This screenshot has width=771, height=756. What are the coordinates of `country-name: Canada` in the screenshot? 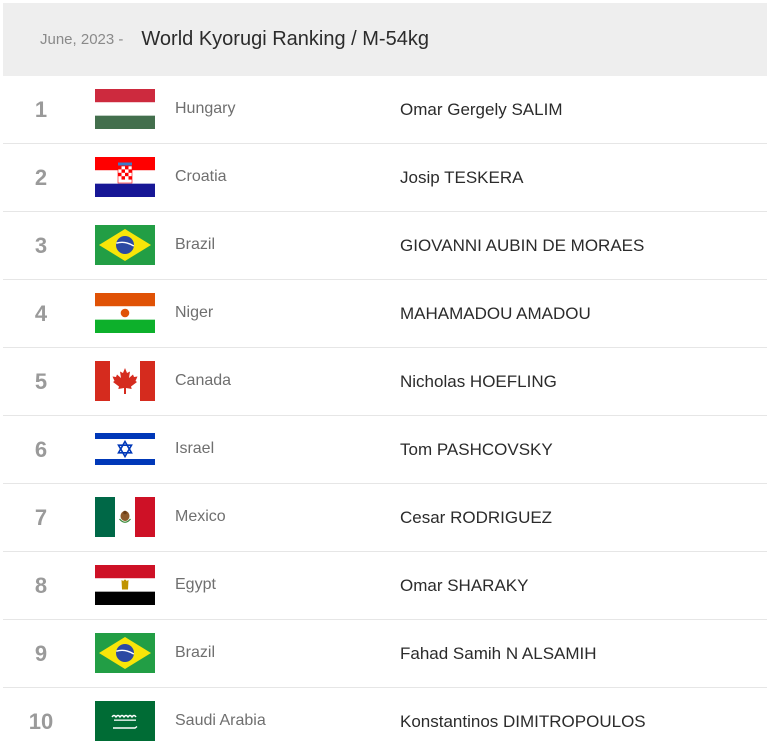 It's located at (203, 380).